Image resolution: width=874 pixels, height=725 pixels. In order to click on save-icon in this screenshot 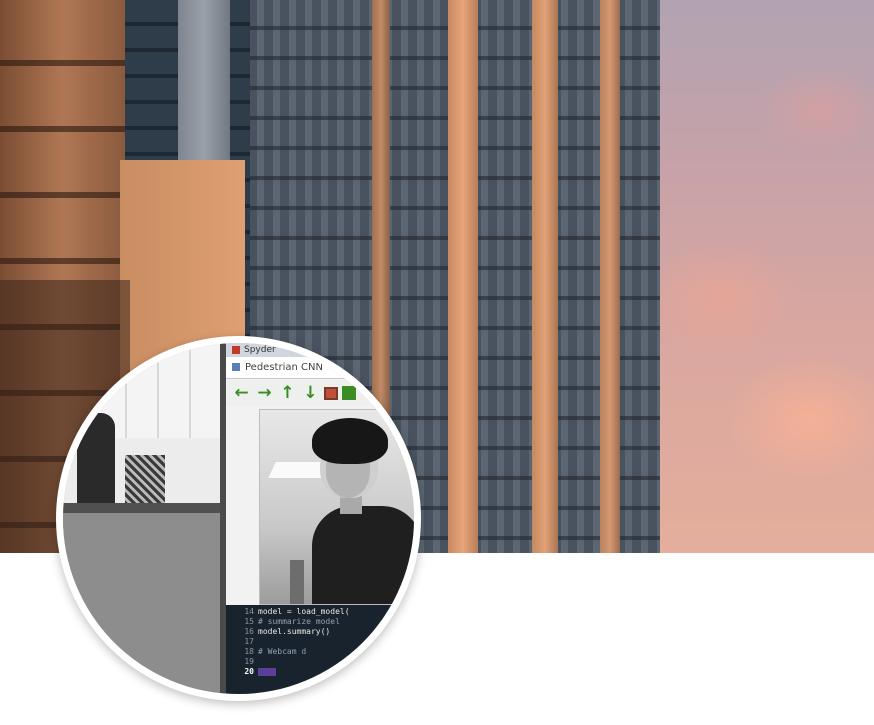, I will do `click(331, 393)`.